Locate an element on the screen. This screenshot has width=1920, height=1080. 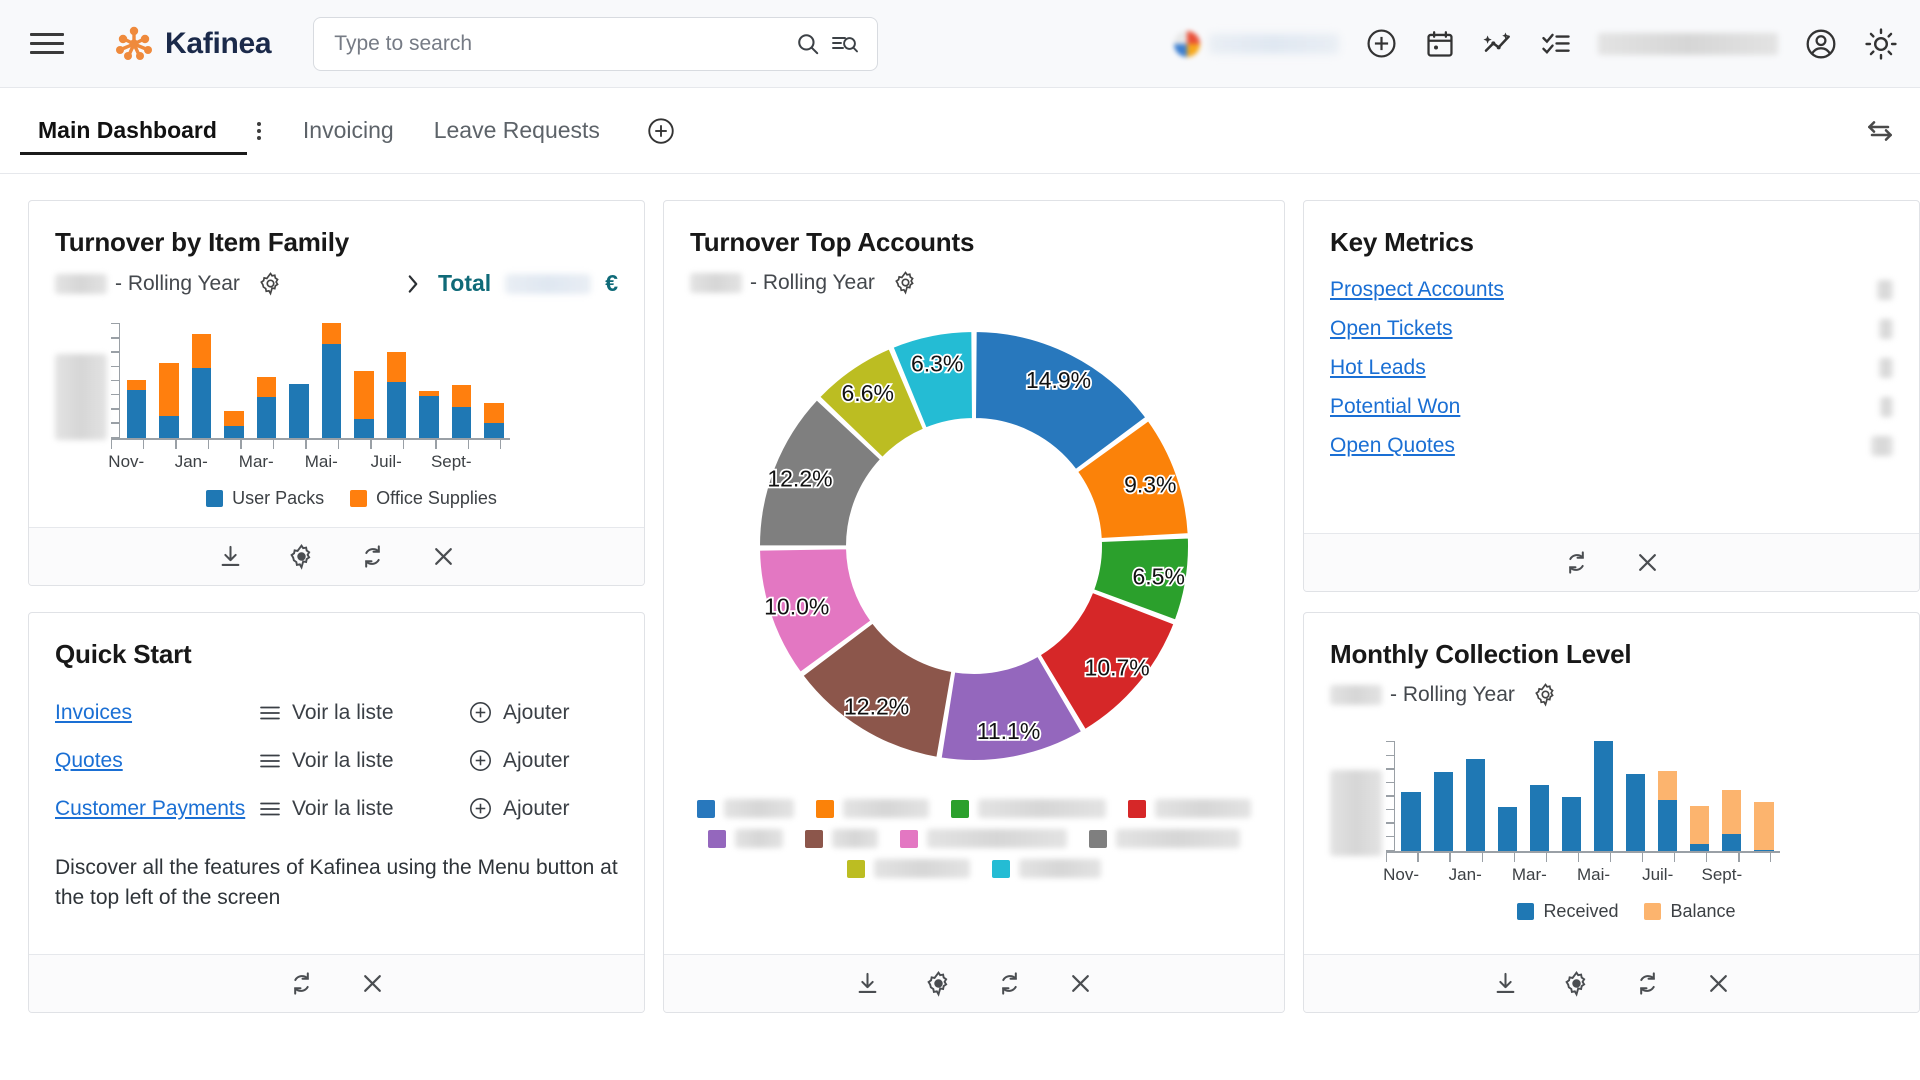
x-axis-ticks is located at coordinates (1583, 857).